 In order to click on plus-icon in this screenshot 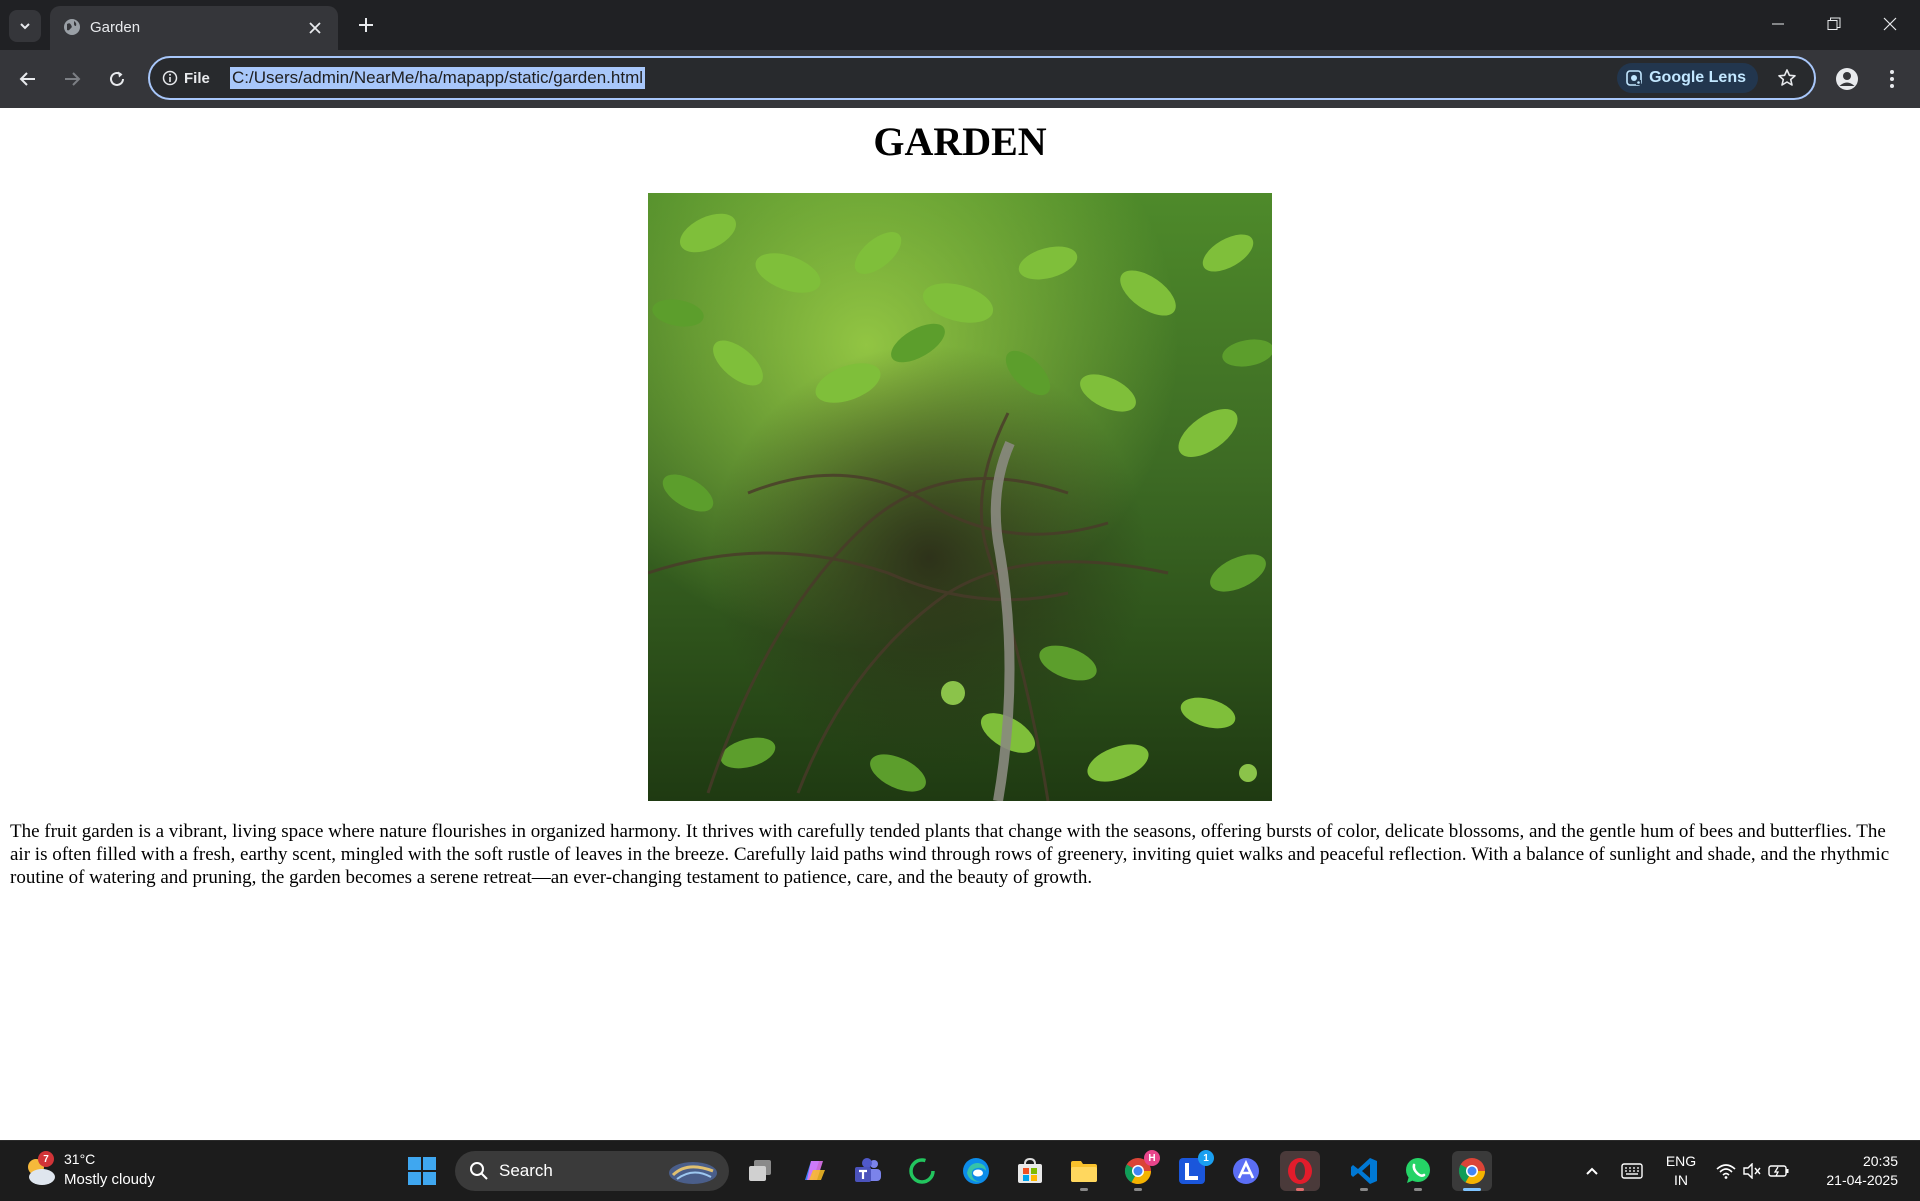, I will do `click(366, 25)`.